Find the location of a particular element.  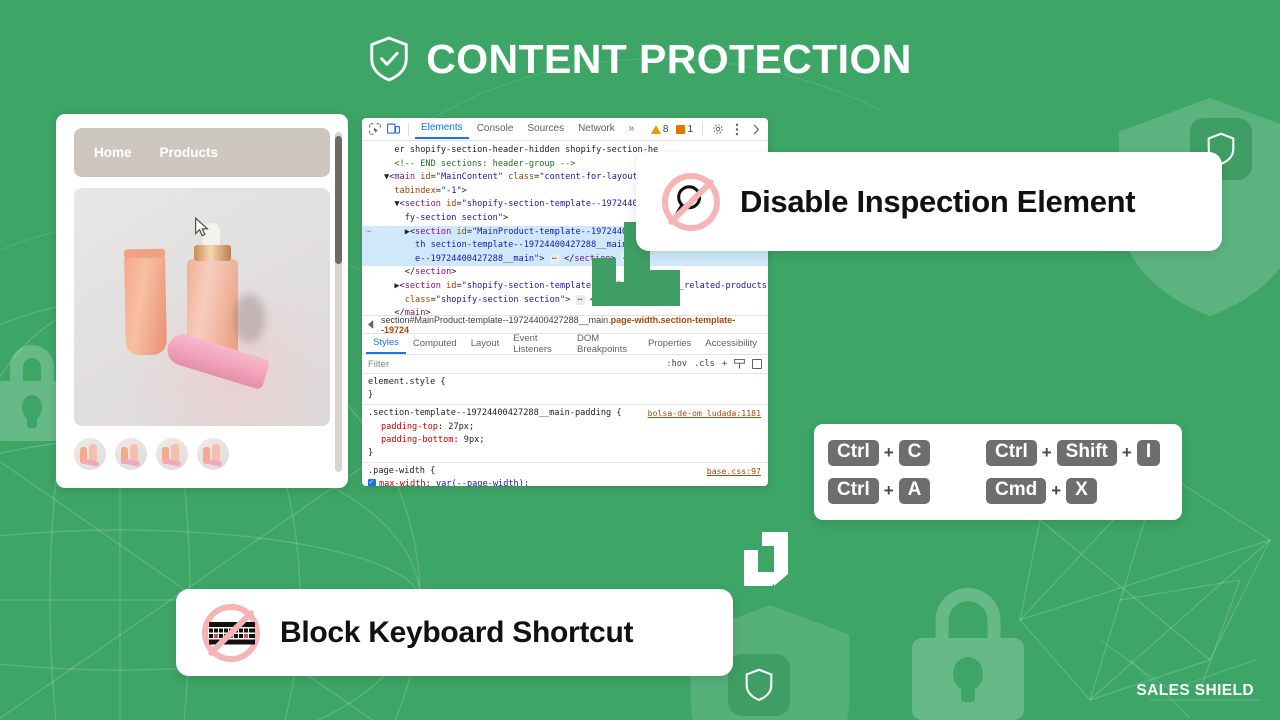

shortcut-row: Ctrl + C Ctrl + Shift + I is located at coordinates (998, 453).